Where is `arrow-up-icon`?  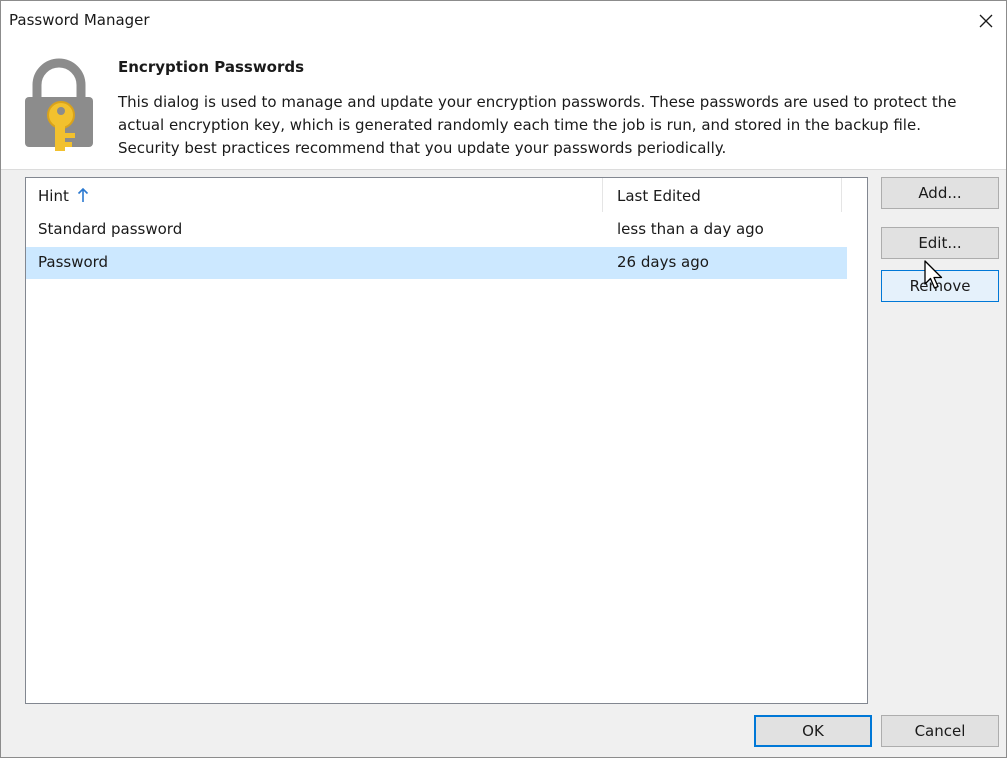
arrow-up-icon is located at coordinates (83, 194).